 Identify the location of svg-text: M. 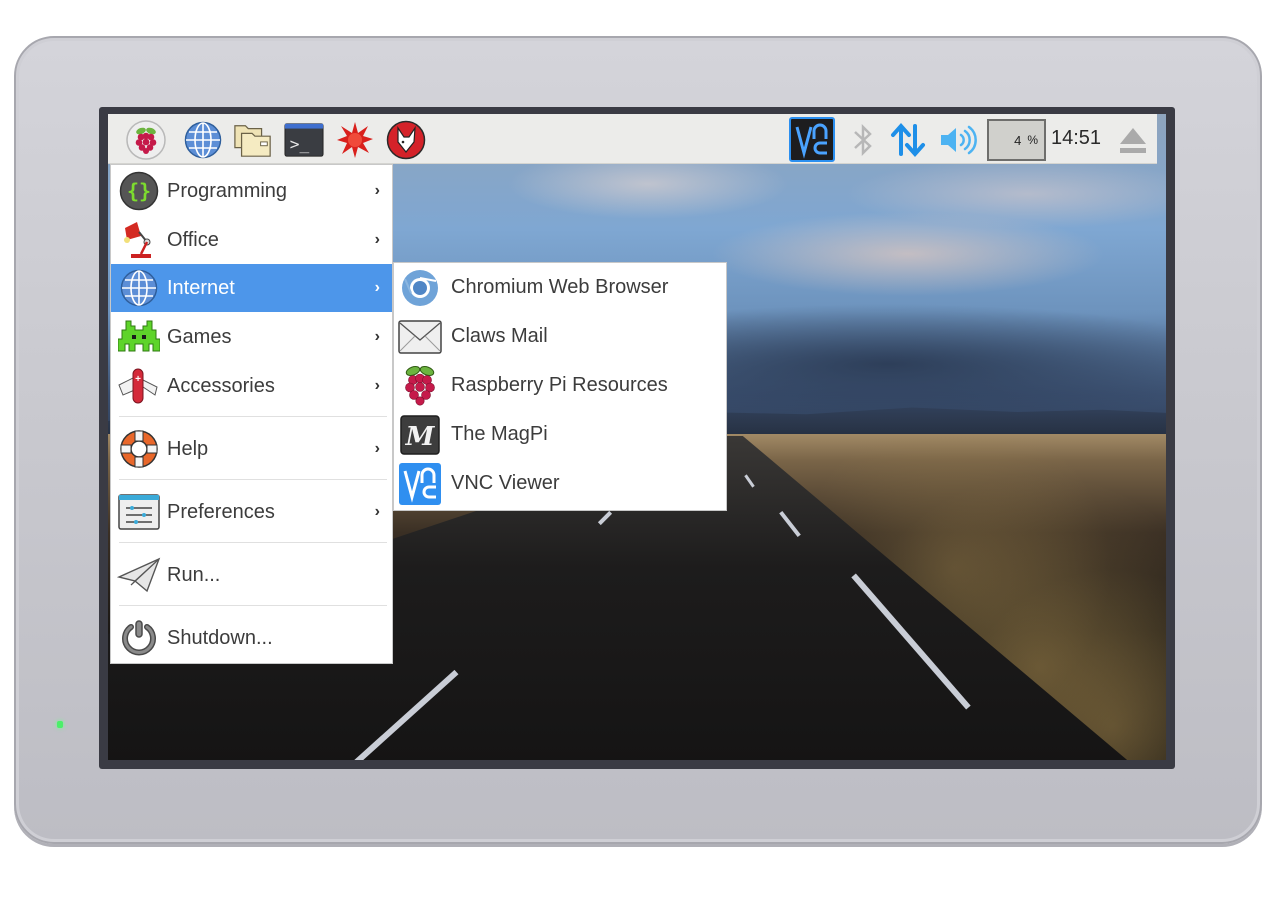
(420, 437).